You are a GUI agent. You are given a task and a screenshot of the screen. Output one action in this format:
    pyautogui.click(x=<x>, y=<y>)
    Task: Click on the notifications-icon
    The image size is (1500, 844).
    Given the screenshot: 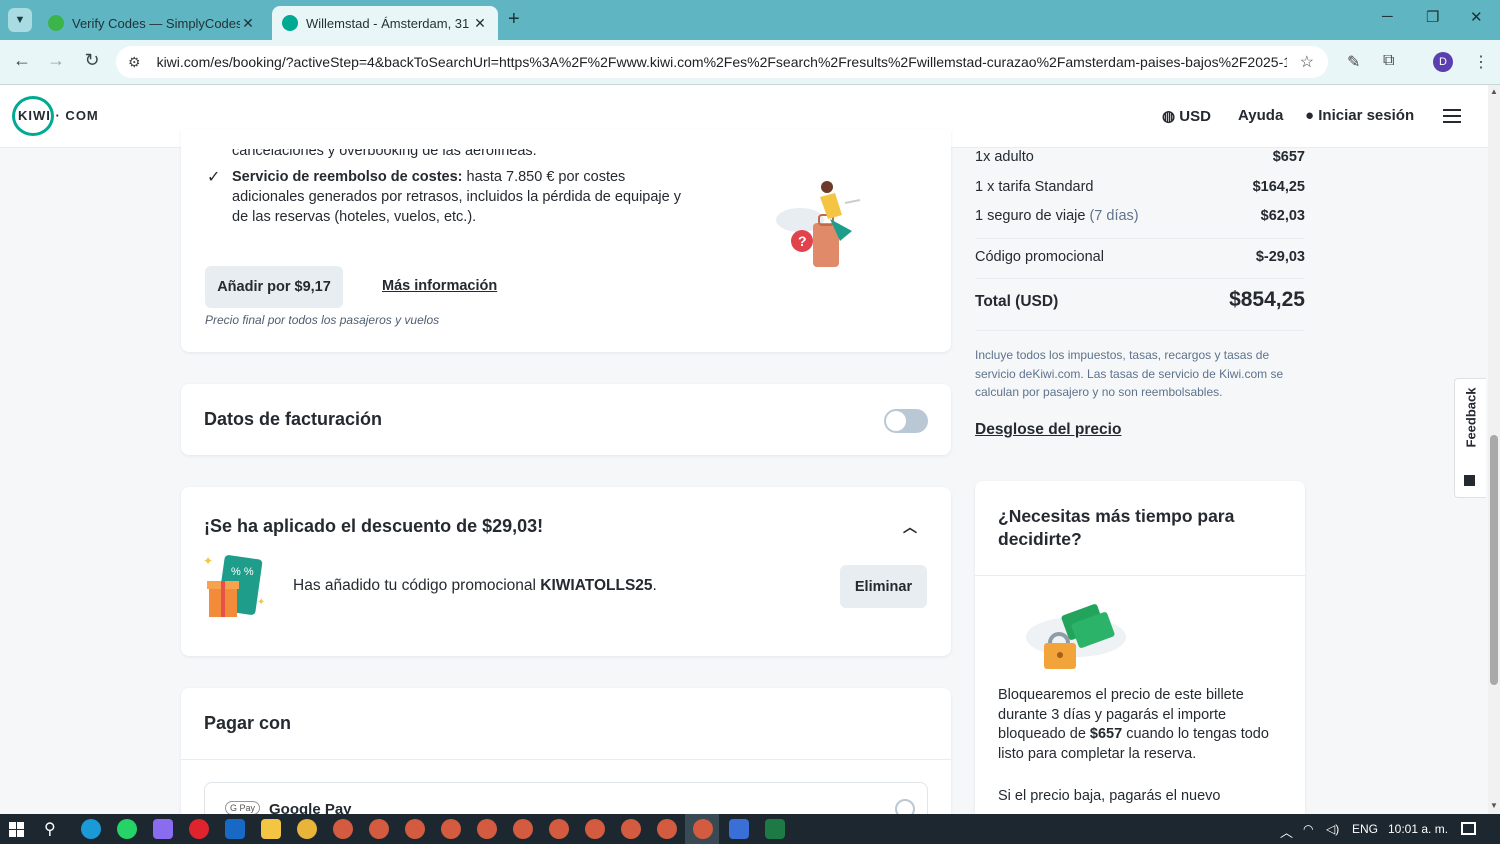 What is the action you would take?
    pyautogui.click(x=1468, y=828)
    